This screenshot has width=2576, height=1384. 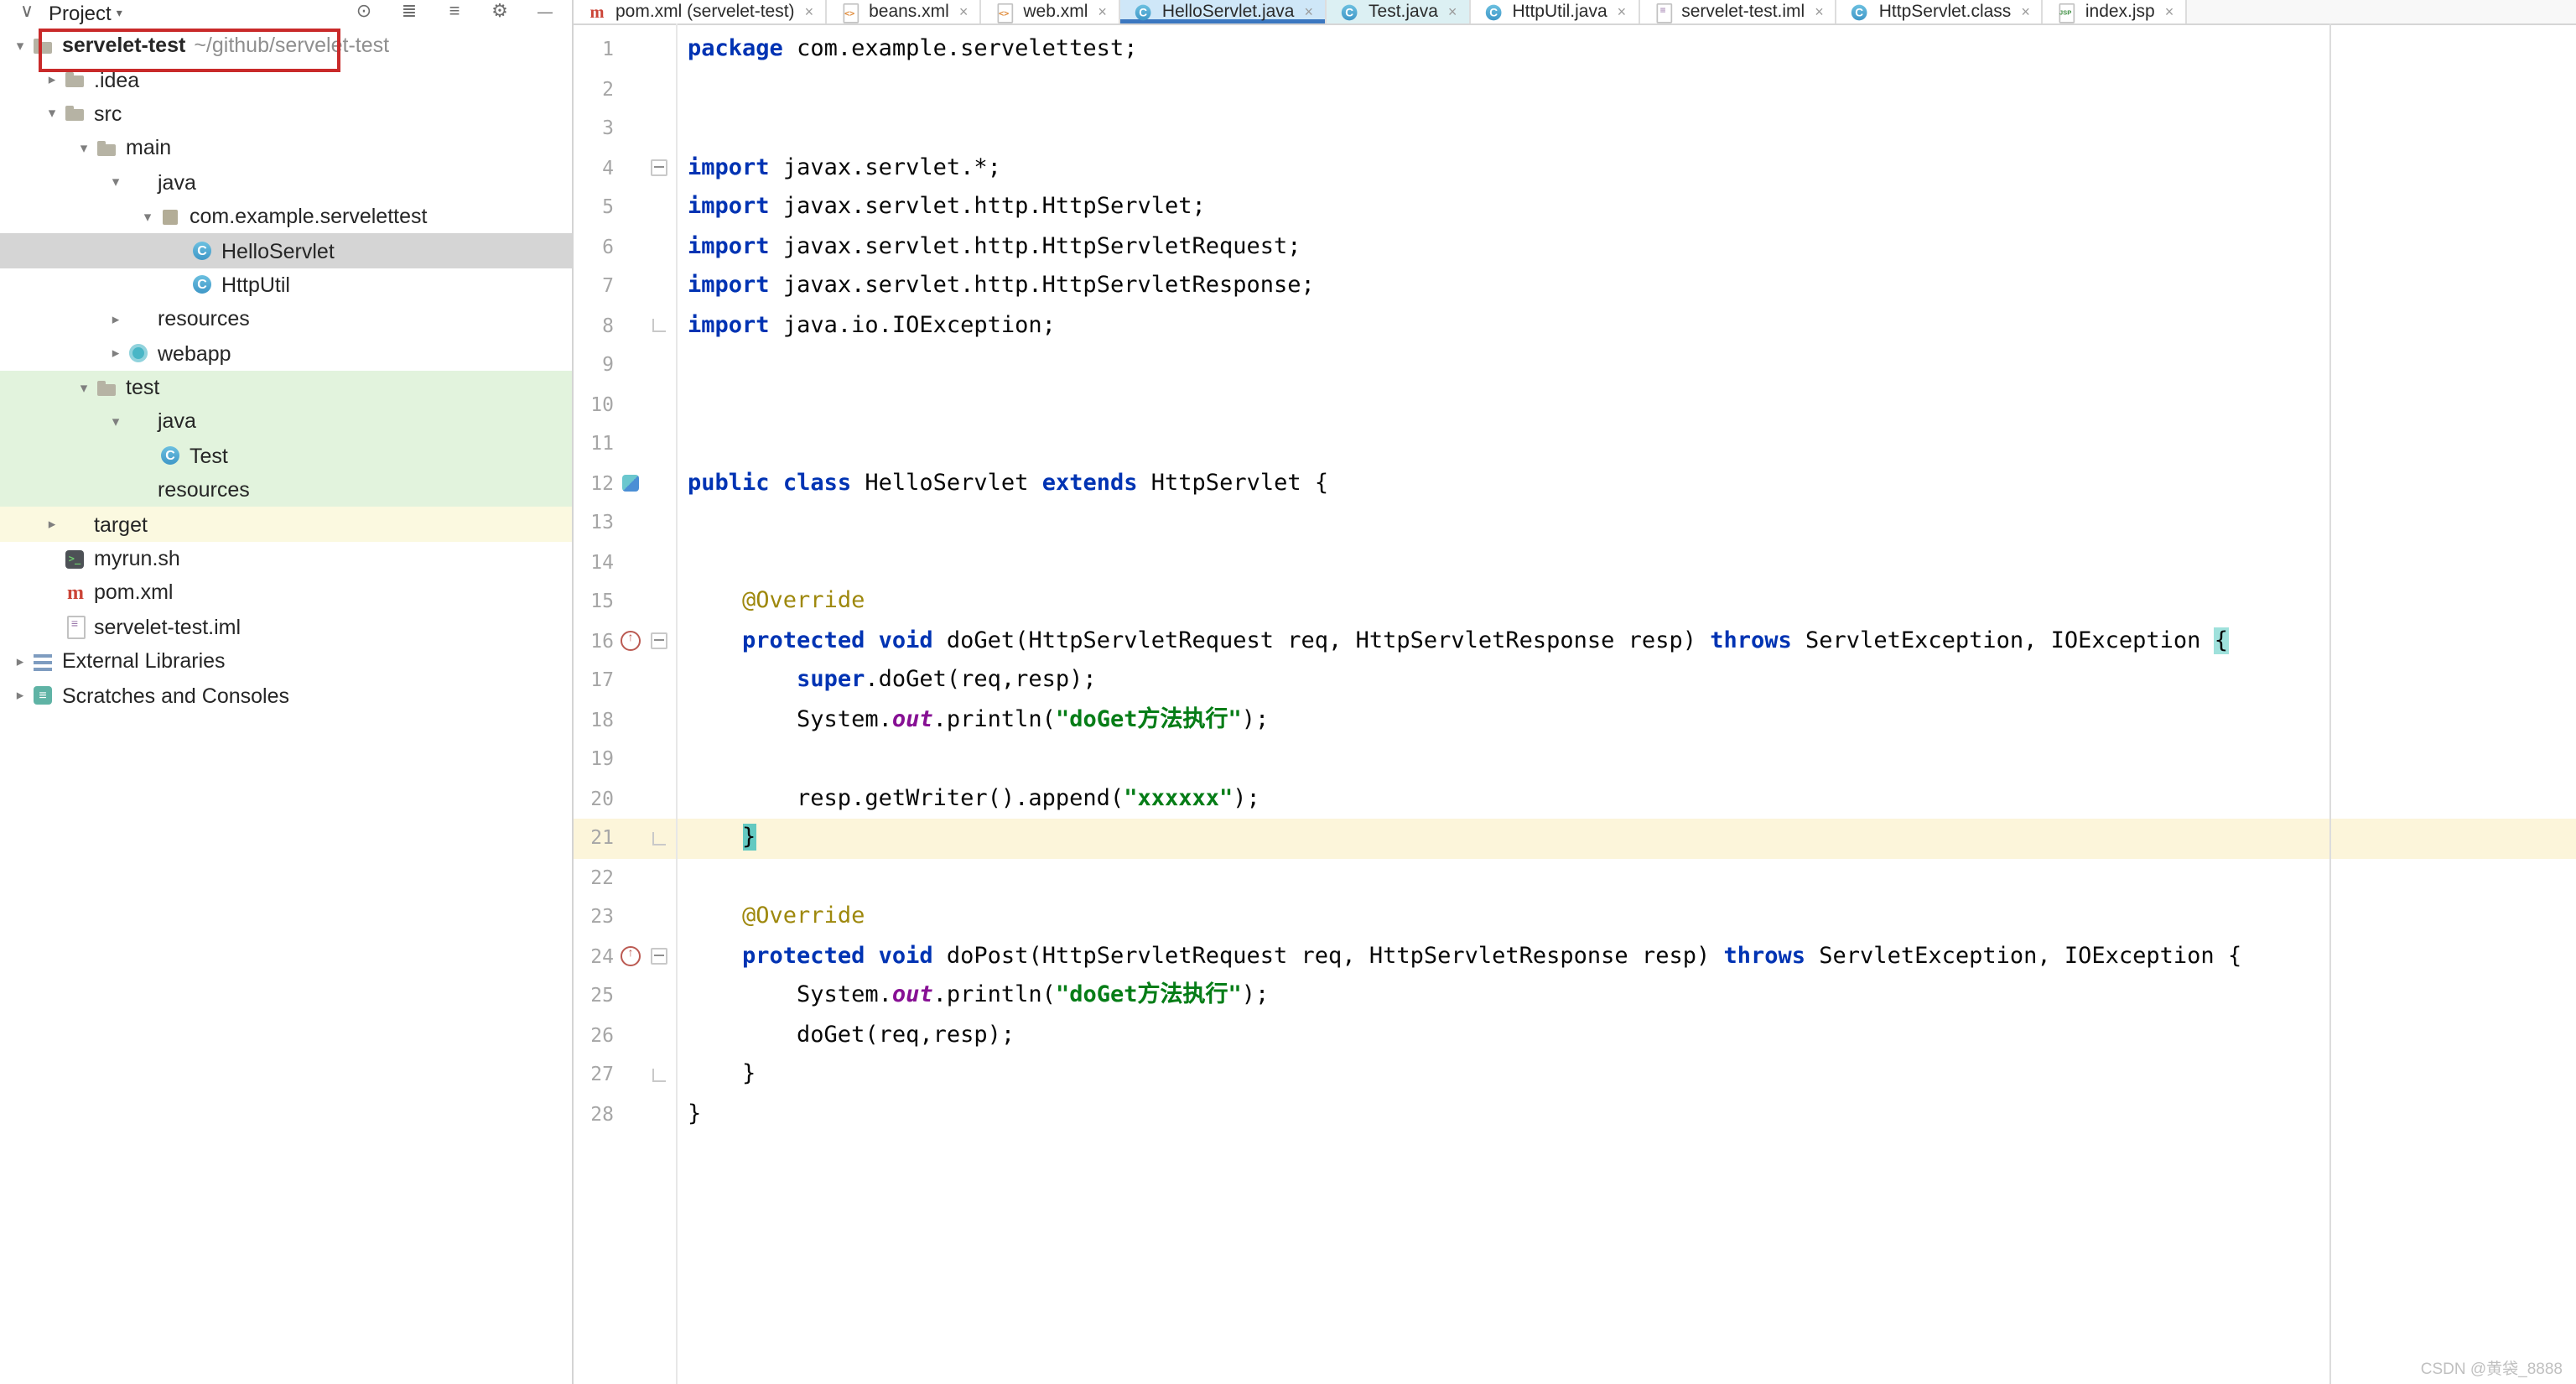 I want to click on line-number: 24, so click(x=594, y=956).